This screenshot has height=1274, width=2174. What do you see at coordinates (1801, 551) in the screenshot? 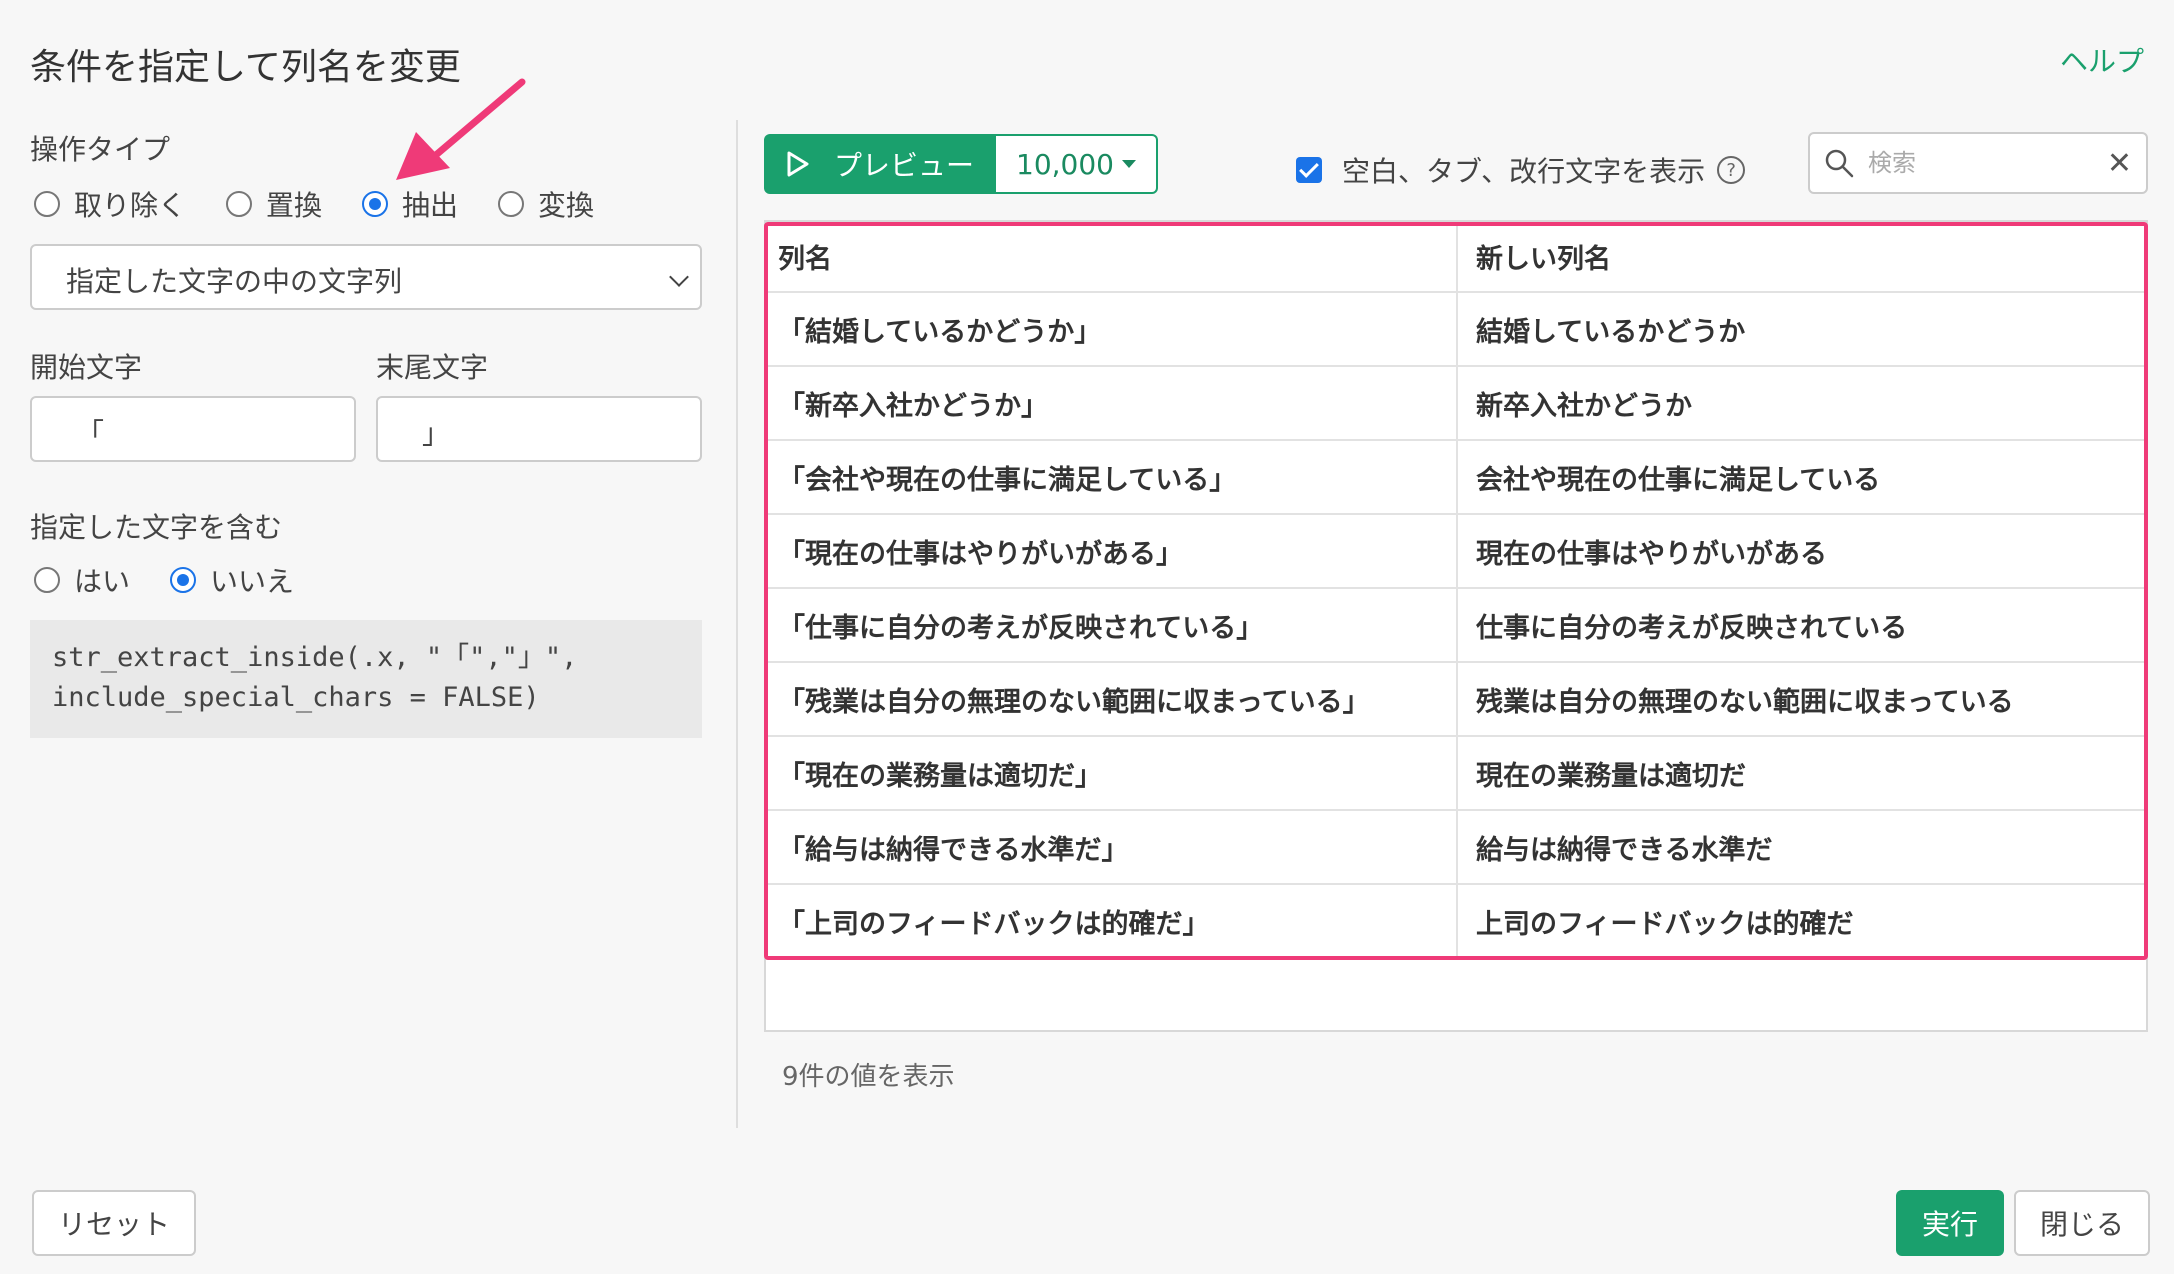
I see `cell-new-name: 現在の仕事はやりがいがある` at bounding box center [1801, 551].